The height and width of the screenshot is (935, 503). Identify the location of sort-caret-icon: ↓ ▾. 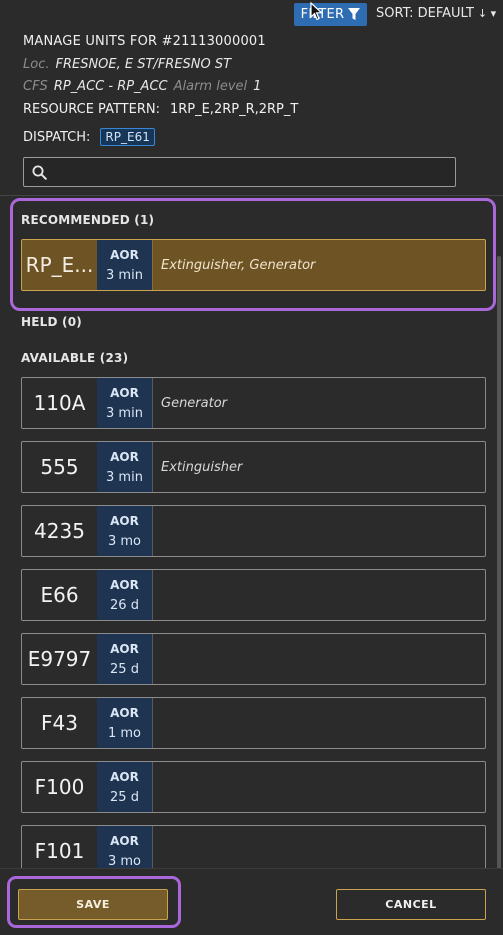
(487, 13).